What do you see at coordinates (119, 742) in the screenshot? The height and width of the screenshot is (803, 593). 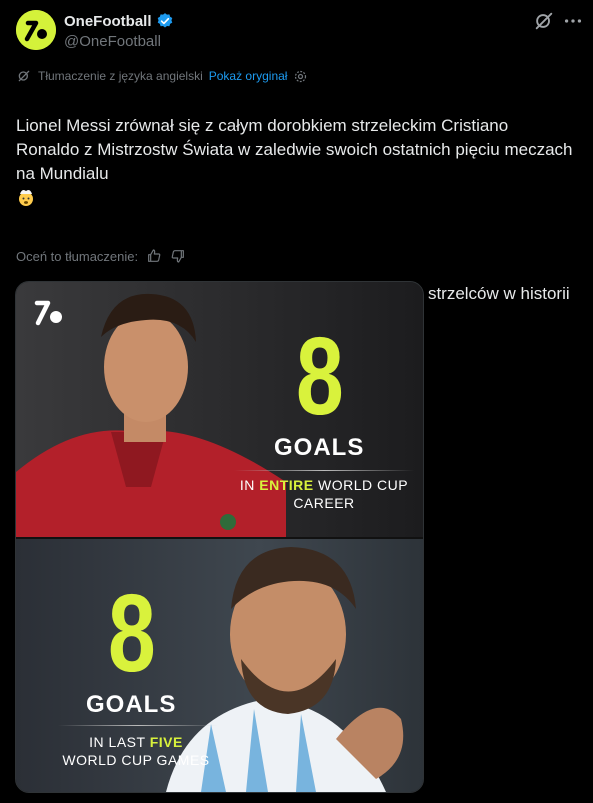 I see `messi-caption-pre: IN LAST` at bounding box center [119, 742].